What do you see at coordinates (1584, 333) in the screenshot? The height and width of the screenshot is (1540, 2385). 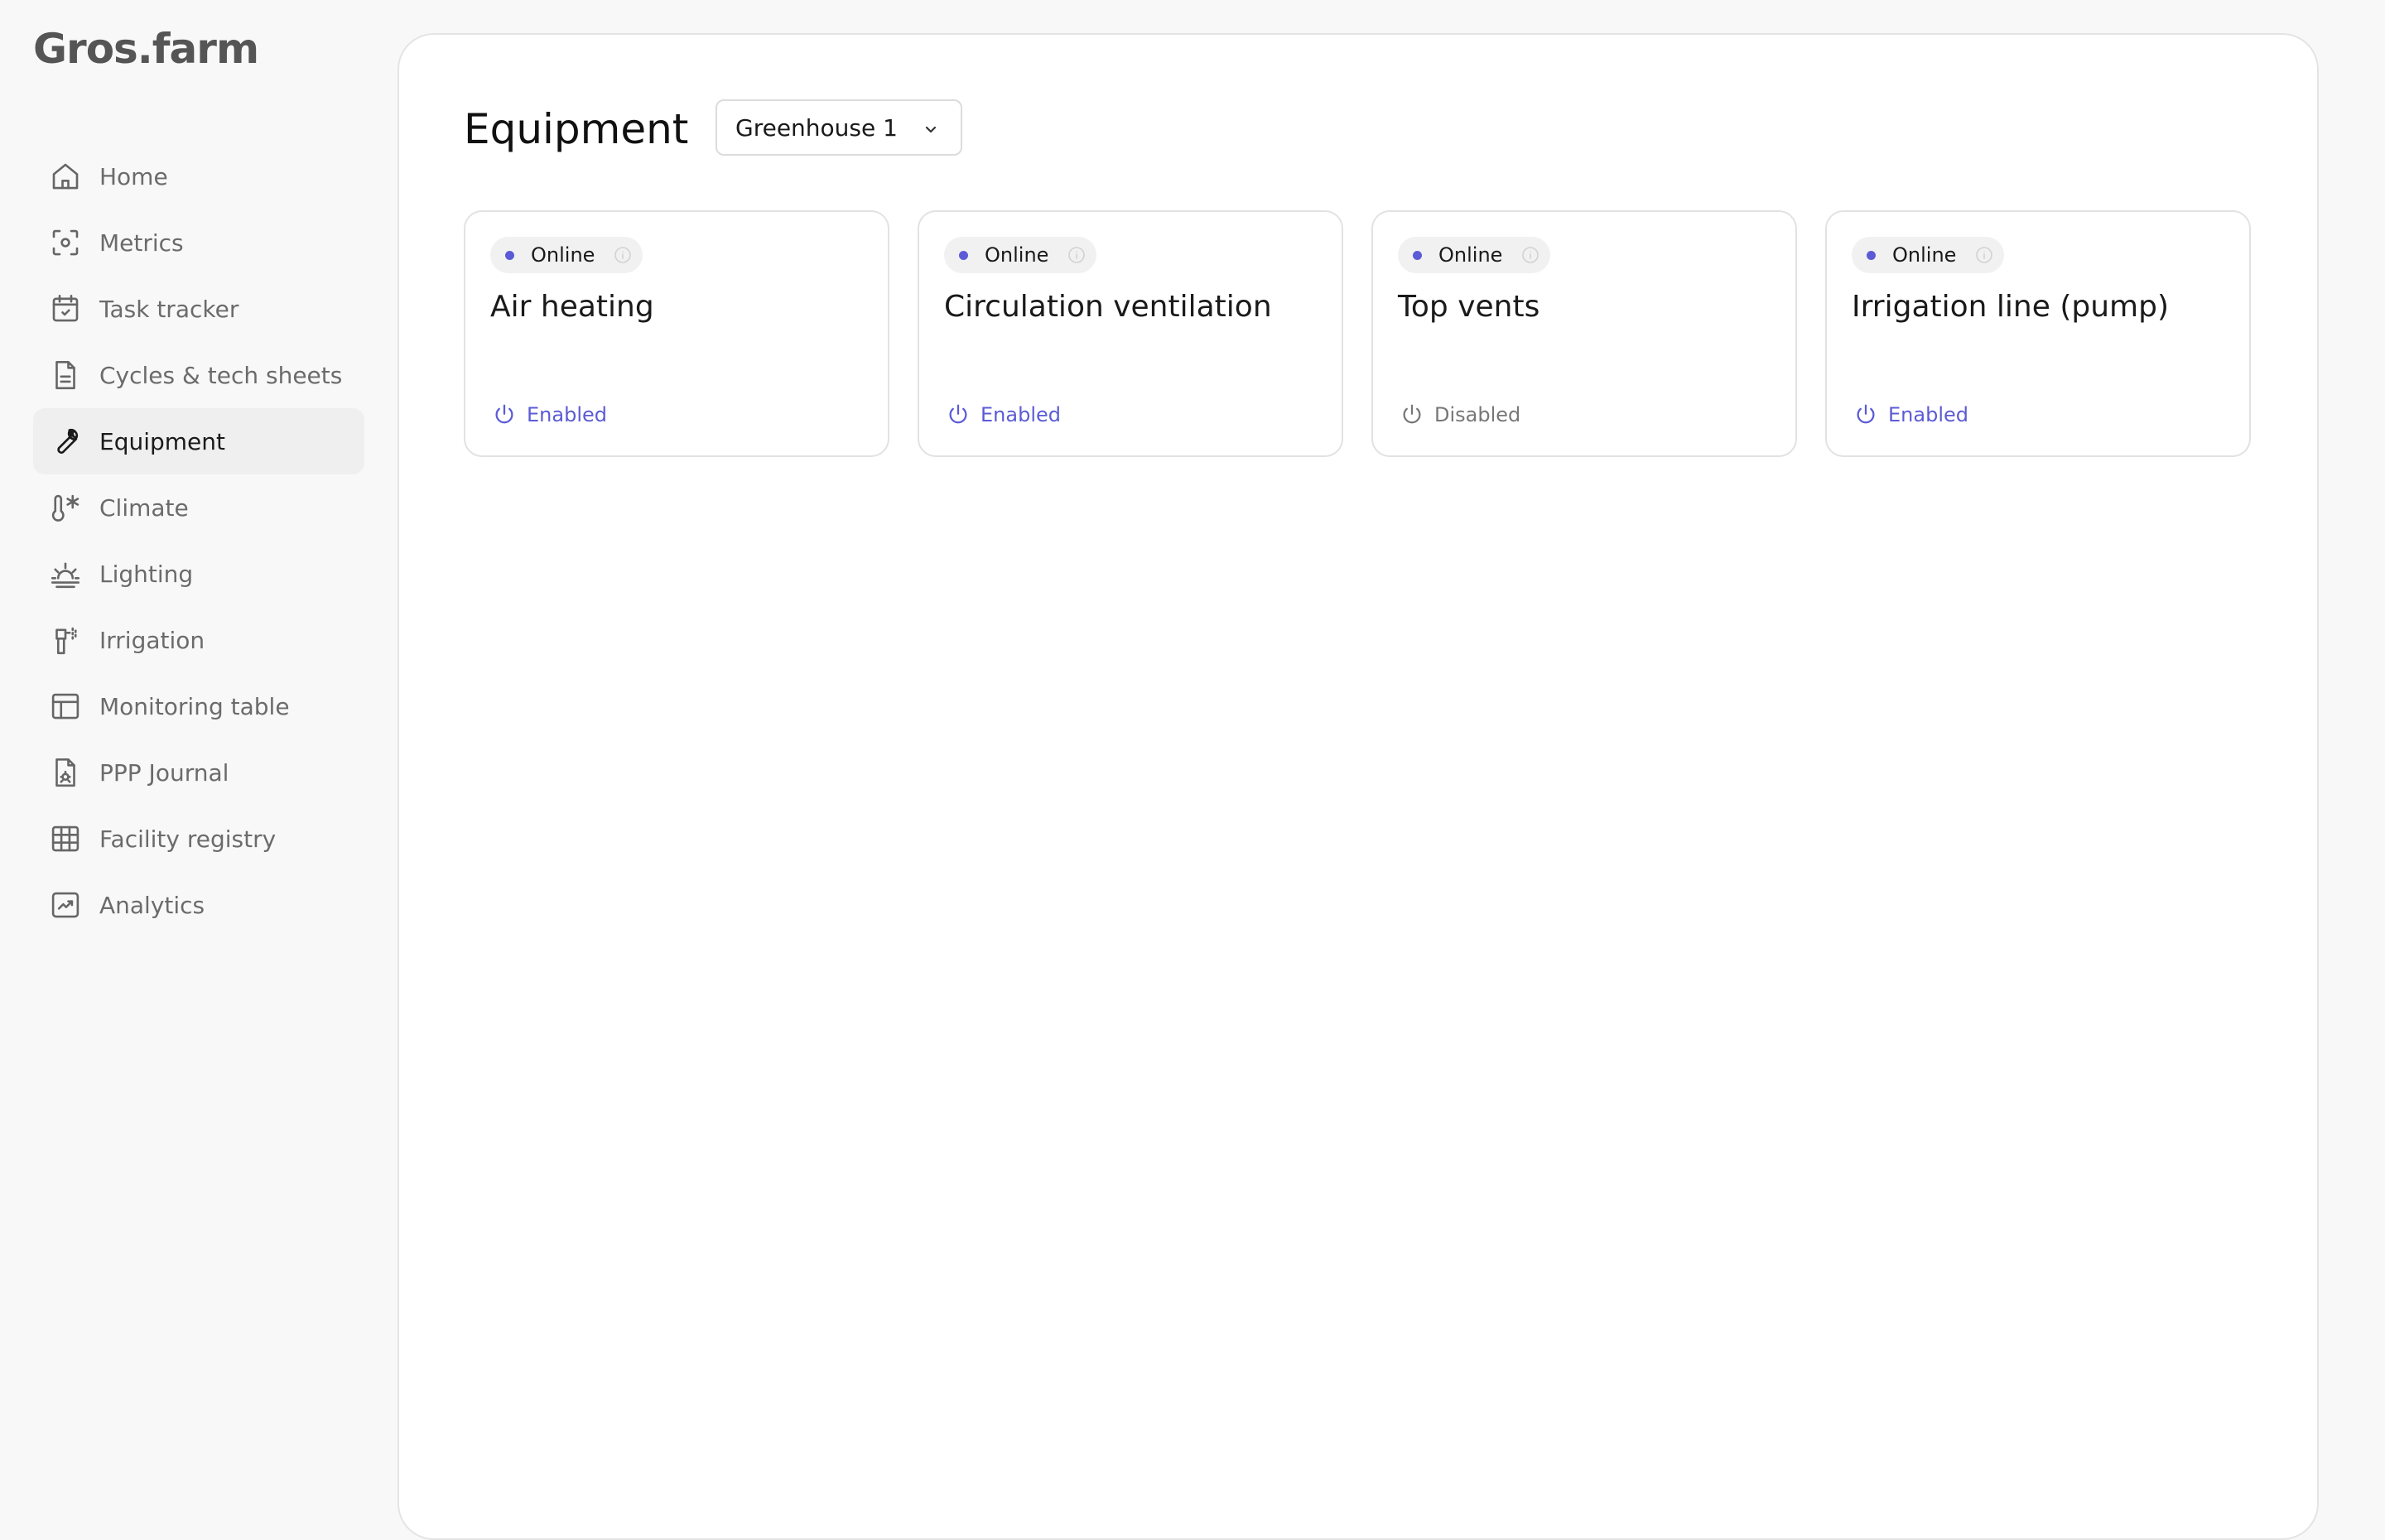 I see `equipment-card-top-vents: Online Top vents Disabled` at bounding box center [1584, 333].